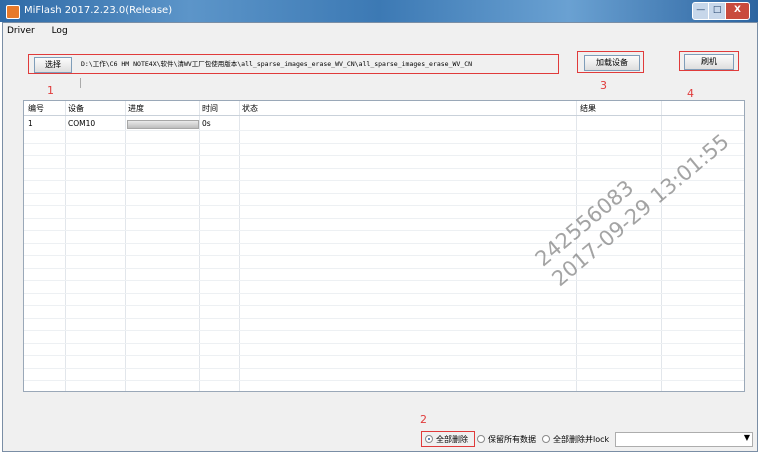  What do you see at coordinates (452, 439) in the screenshot?
I see `radio-erase-all-label: 全部删除` at bounding box center [452, 439].